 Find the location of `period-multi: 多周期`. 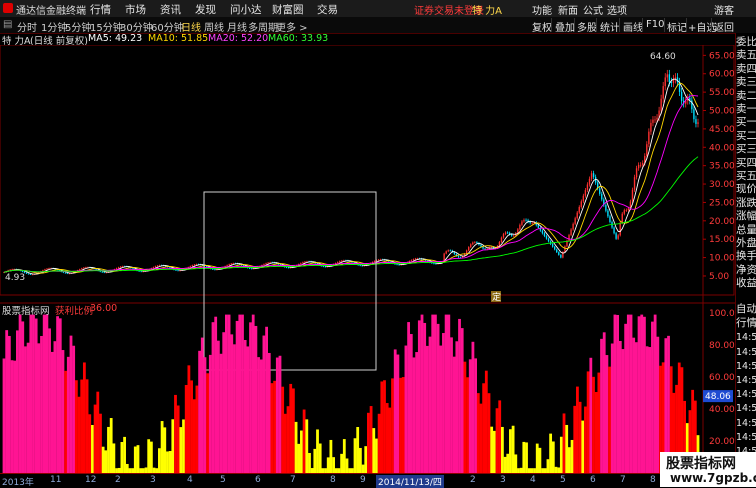

period-multi: 多周期 is located at coordinates (263, 26).